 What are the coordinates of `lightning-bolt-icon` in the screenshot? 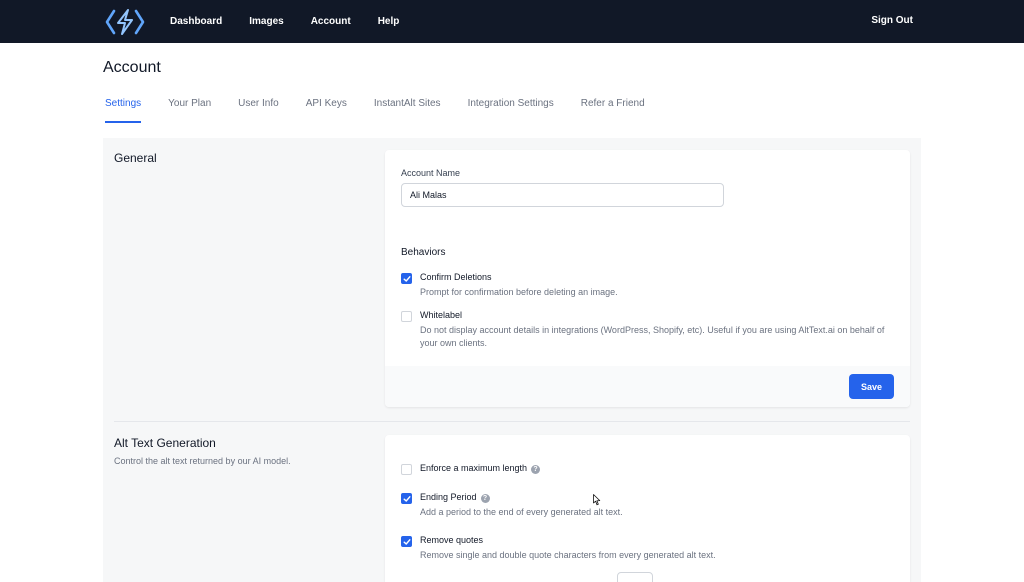 It's located at (125, 22).